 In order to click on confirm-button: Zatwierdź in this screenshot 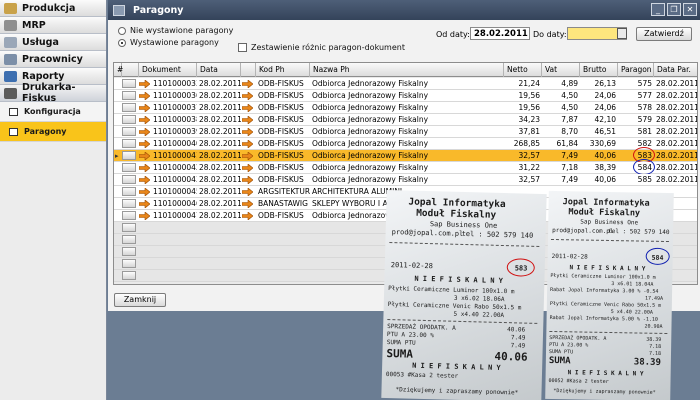, I will do `click(664, 34)`.